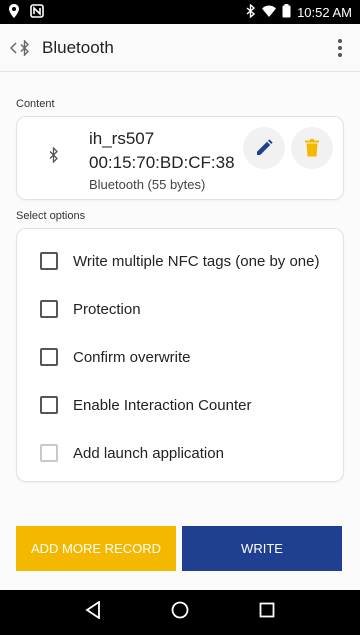  Describe the element at coordinates (96, 548) in the screenshot. I see `add-more-record-button: ADD MORE RECORD` at that location.